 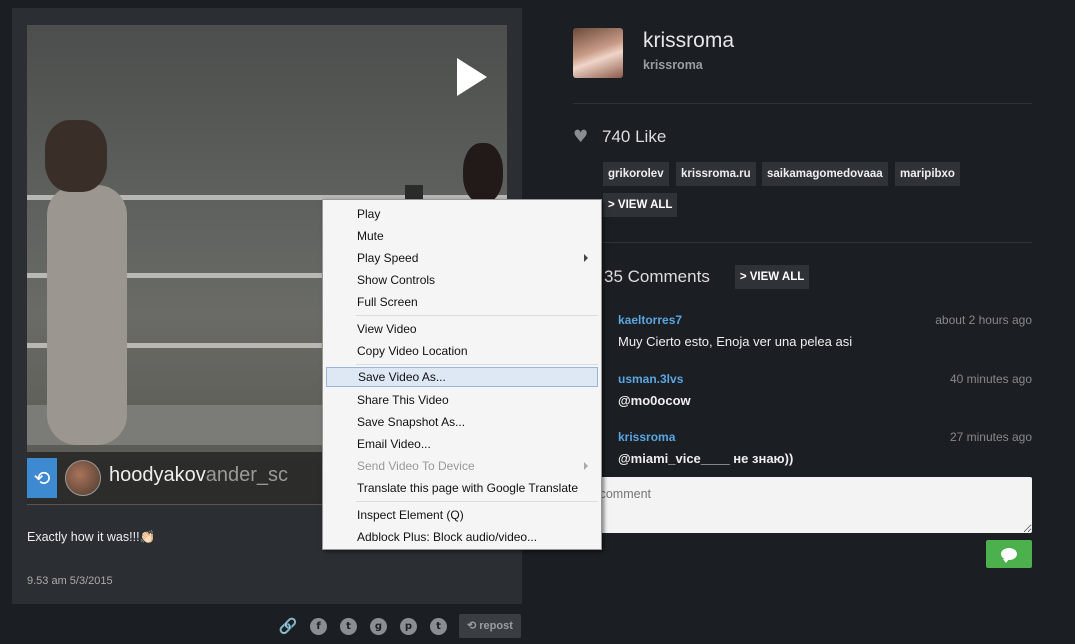 I want to click on menu-item-share-this-video: Share This Video, so click(x=462, y=400).